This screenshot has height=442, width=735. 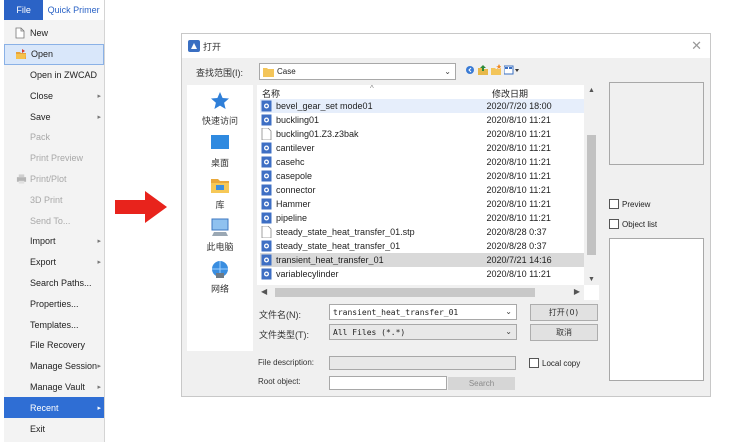 What do you see at coordinates (577, 291) in the screenshot?
I see `scroll-right-icon: ▶` at bounding box center [577, 291].